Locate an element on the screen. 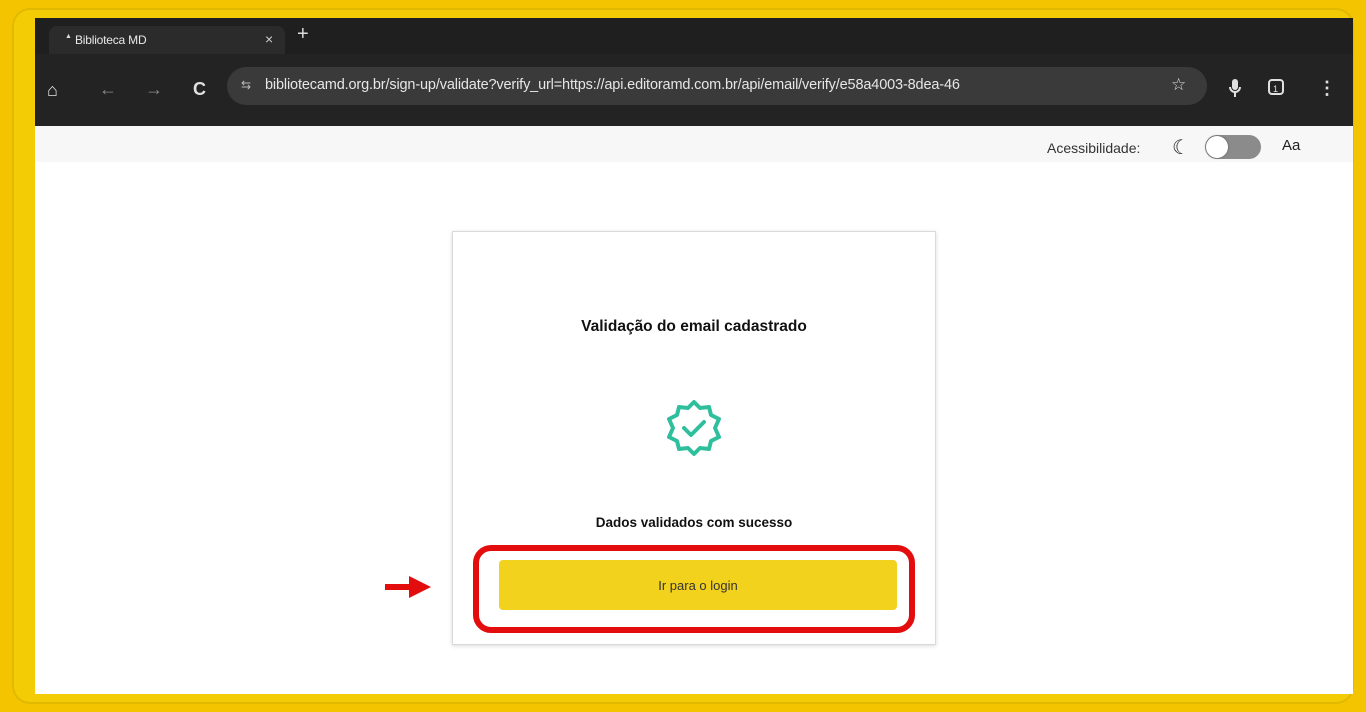  microphone-icon is located at coordinates (1235, 89).